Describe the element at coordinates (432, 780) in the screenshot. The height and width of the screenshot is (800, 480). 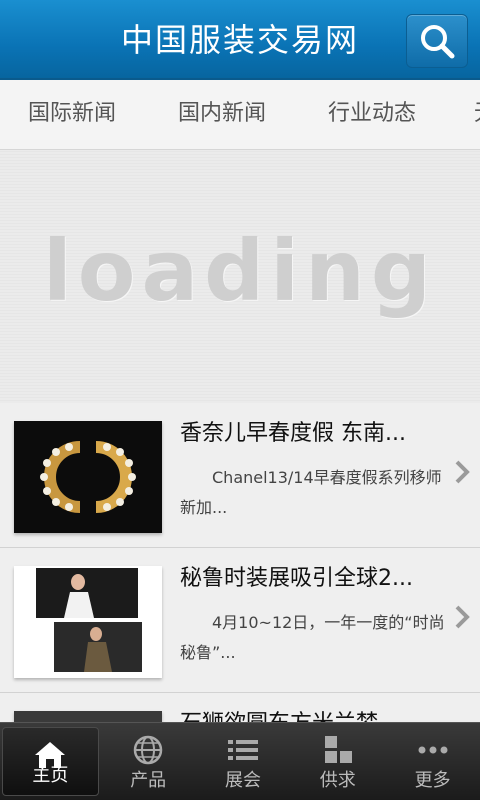
I see `nav-more-label: 更多` at that location.